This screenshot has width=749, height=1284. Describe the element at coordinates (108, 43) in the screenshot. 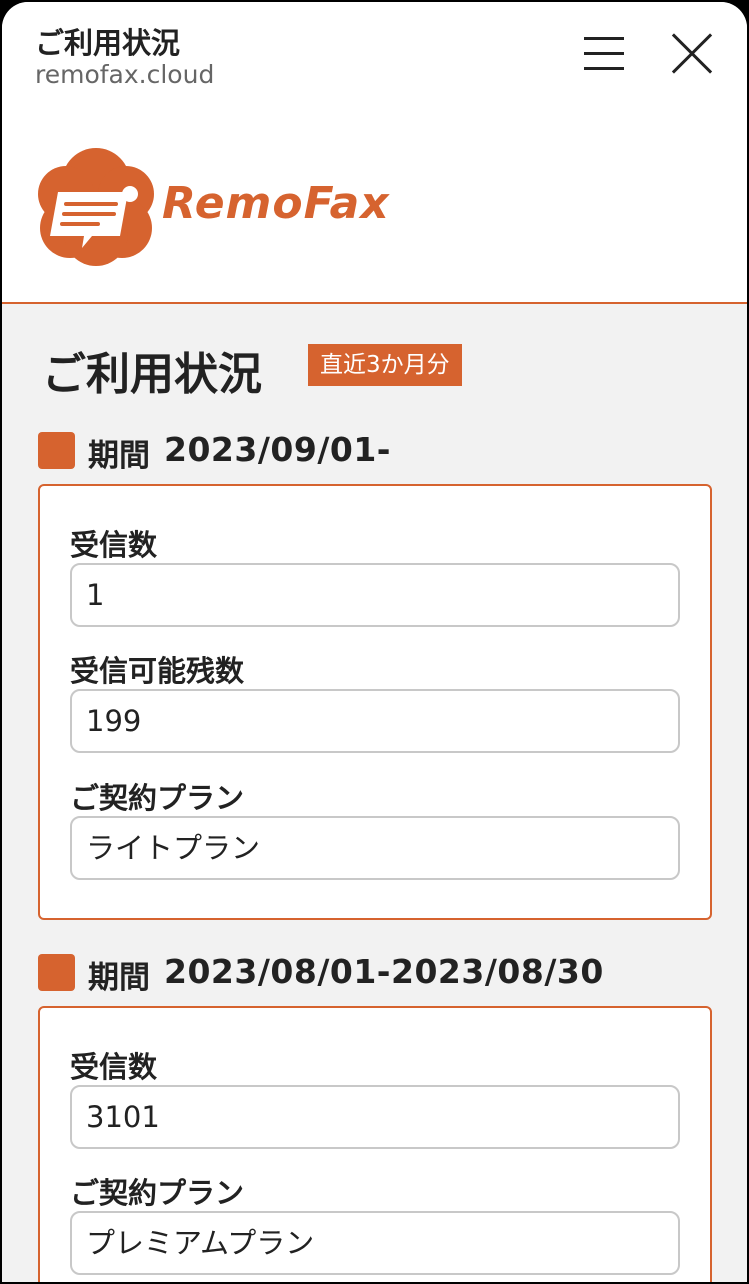

I see `header-title: ご利用状況` at that location.